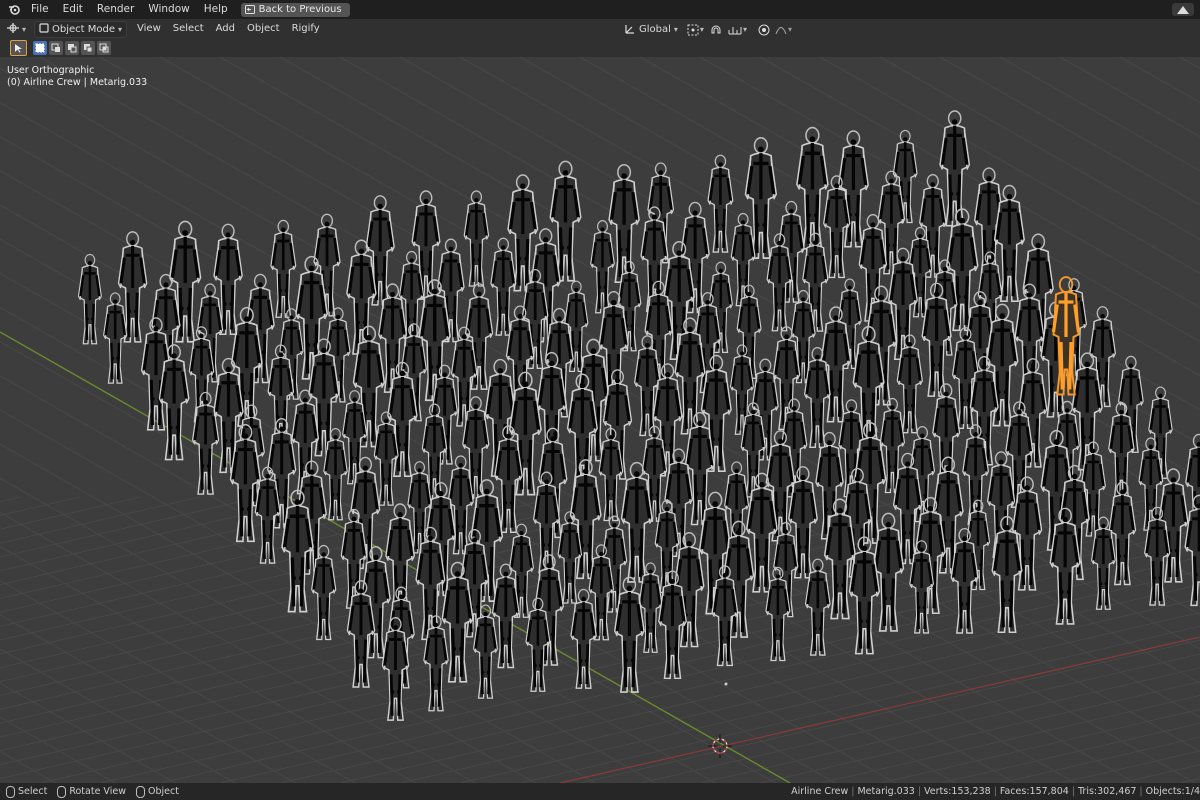  Describe the element at coordinates (306, 29) in the screenshot. I see `menu-rigify: Rigify` at that location.